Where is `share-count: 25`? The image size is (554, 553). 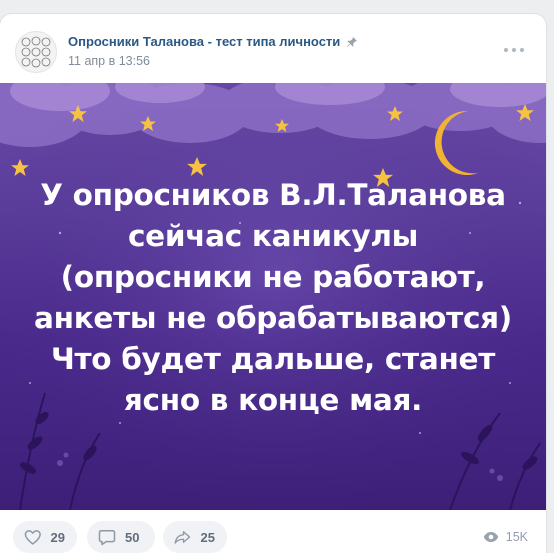 share-count: 25 is located at coordinates (207, 537).